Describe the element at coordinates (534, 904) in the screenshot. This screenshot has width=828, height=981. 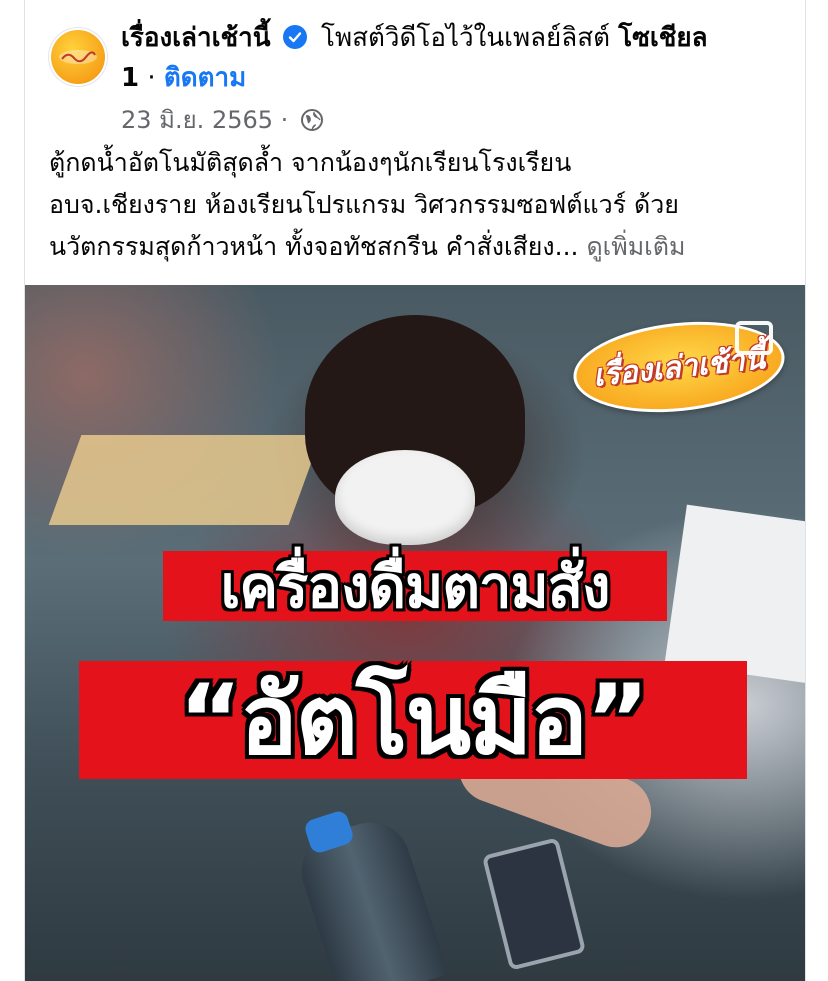
I see `phone-shape` at that location.